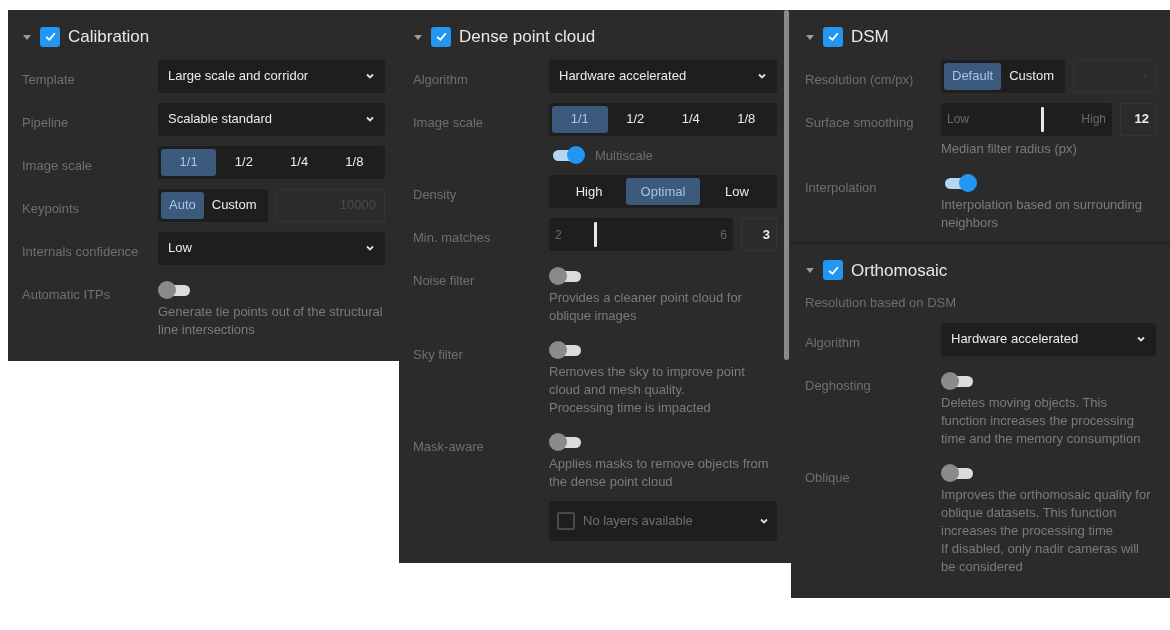 This screenshot has height=630, width=1170. Describe the element at coordinates (1093, 119) in the screenshot. I see `slider-max: High` at that location.